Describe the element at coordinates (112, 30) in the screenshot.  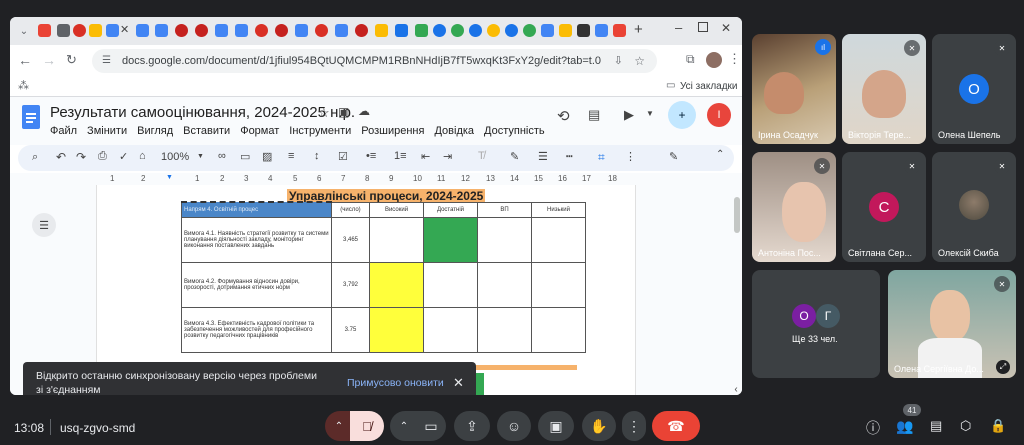
I see `active-tab-docs-icon` at that location.